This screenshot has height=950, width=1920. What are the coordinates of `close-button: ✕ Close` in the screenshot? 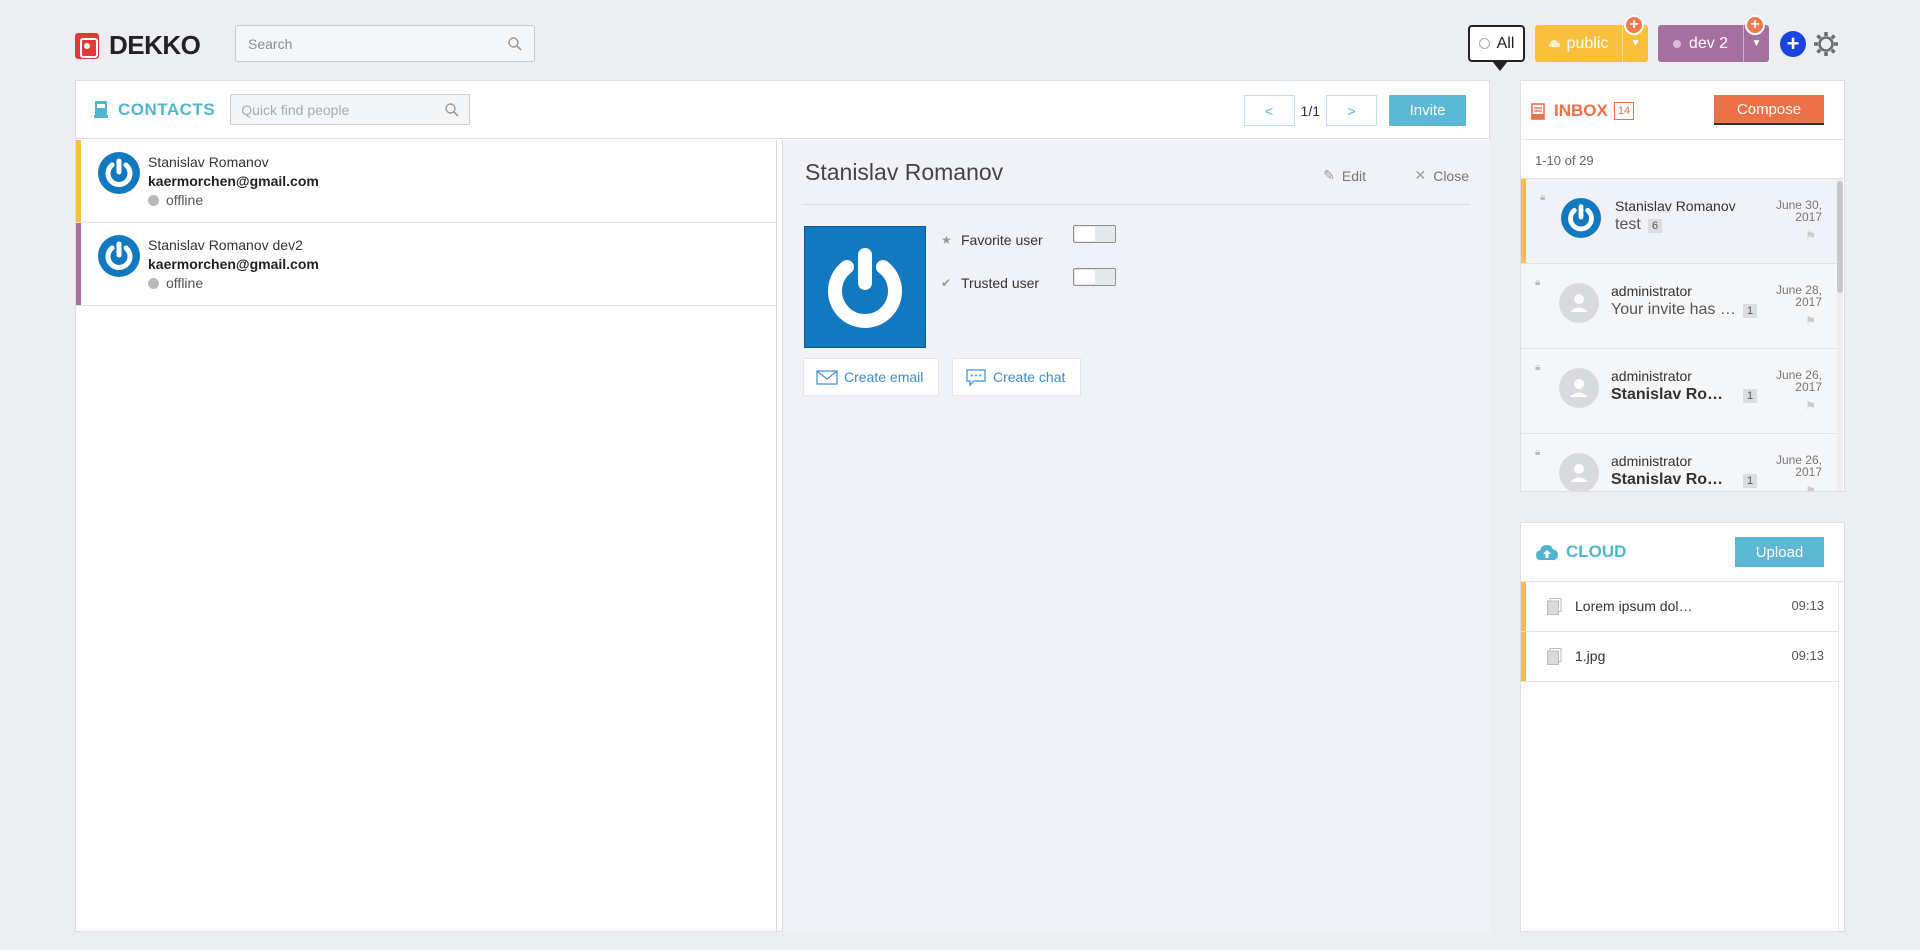 It's located at (1441, 175).